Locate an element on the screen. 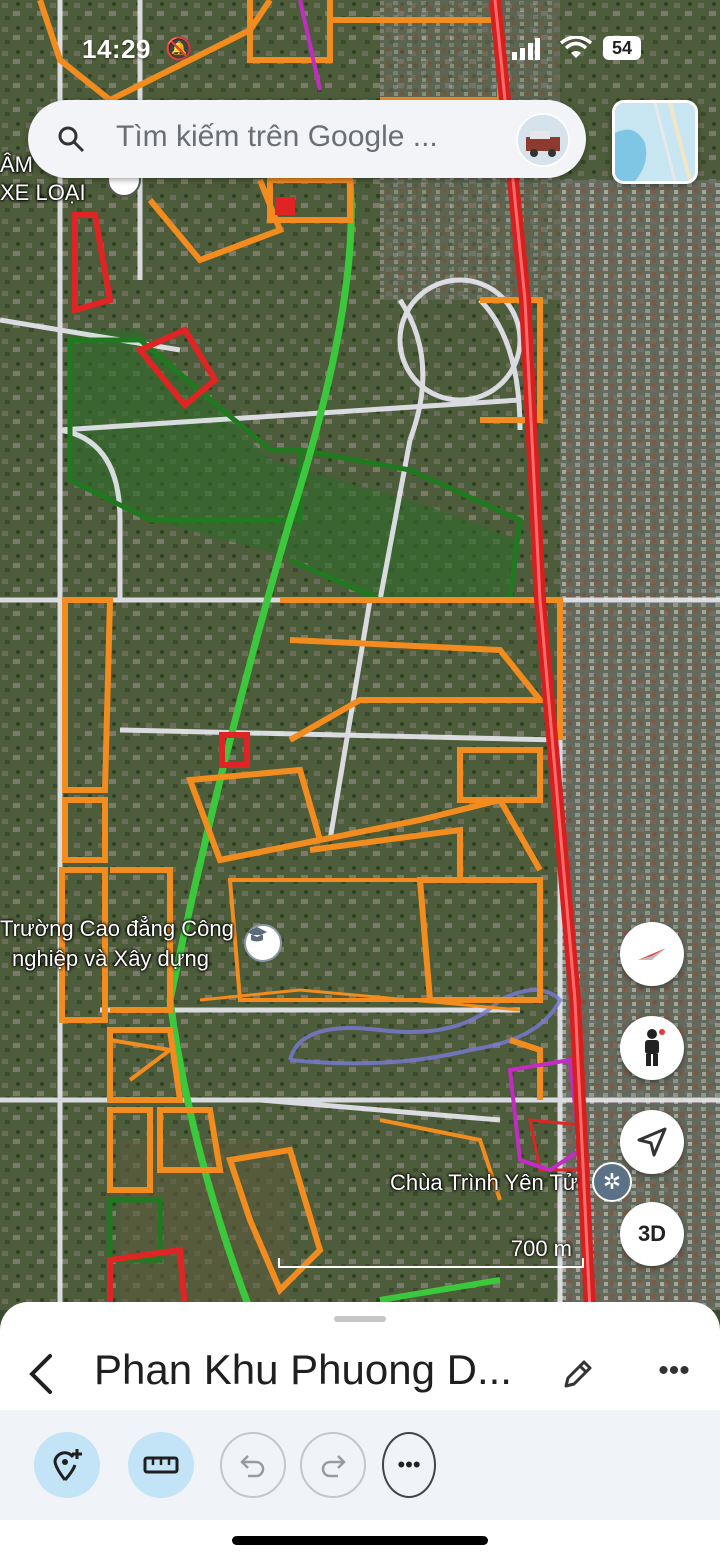  undo-button is located at coordinates (253, 1465).